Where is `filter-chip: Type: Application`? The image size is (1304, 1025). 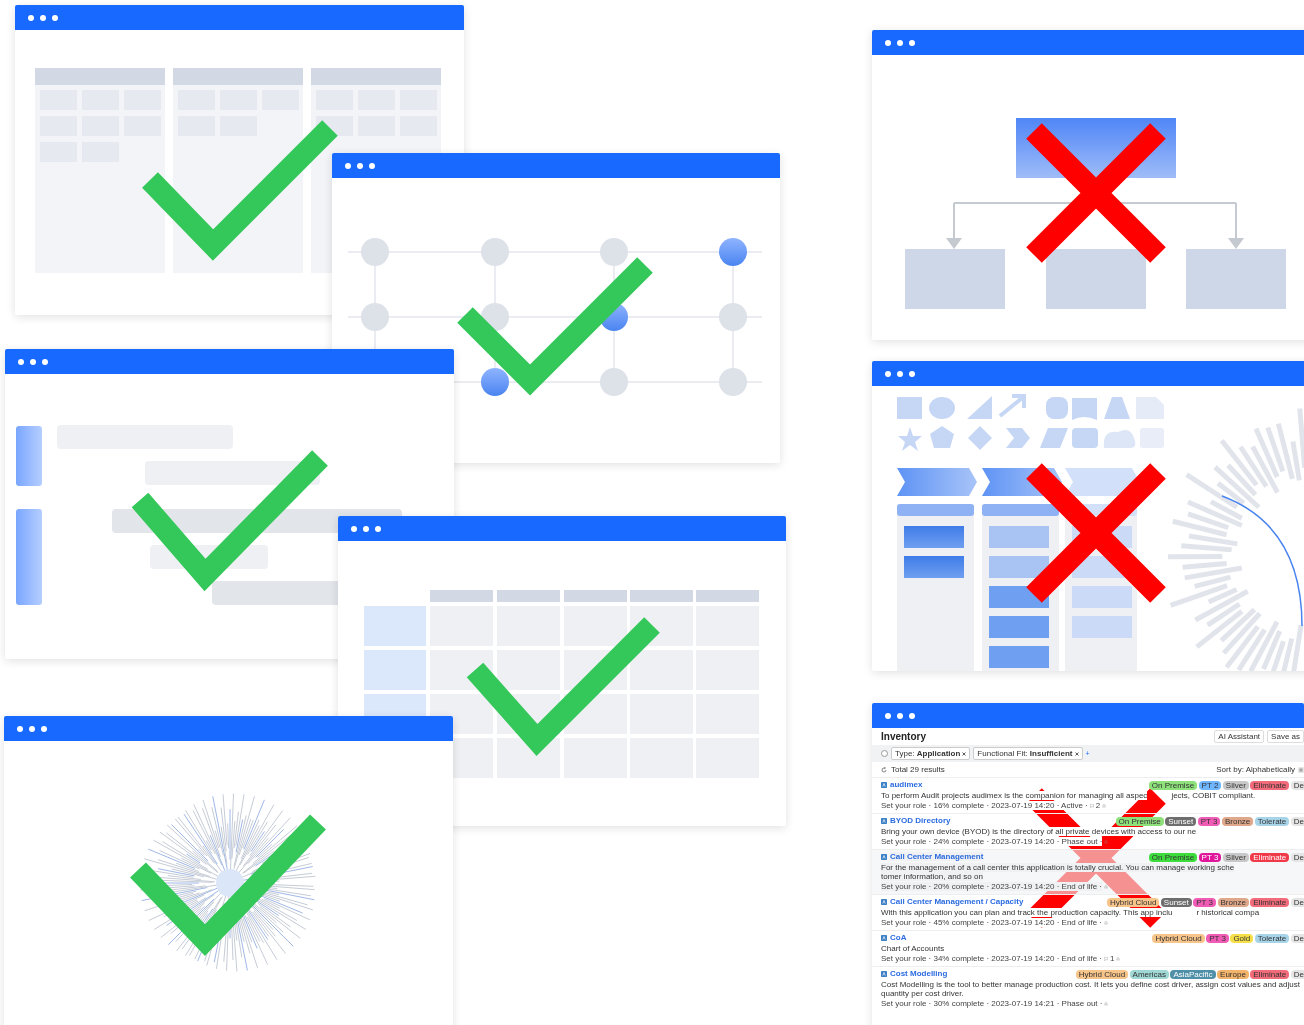 filter-chip: Type: Application is located at coordinates (931, 753).